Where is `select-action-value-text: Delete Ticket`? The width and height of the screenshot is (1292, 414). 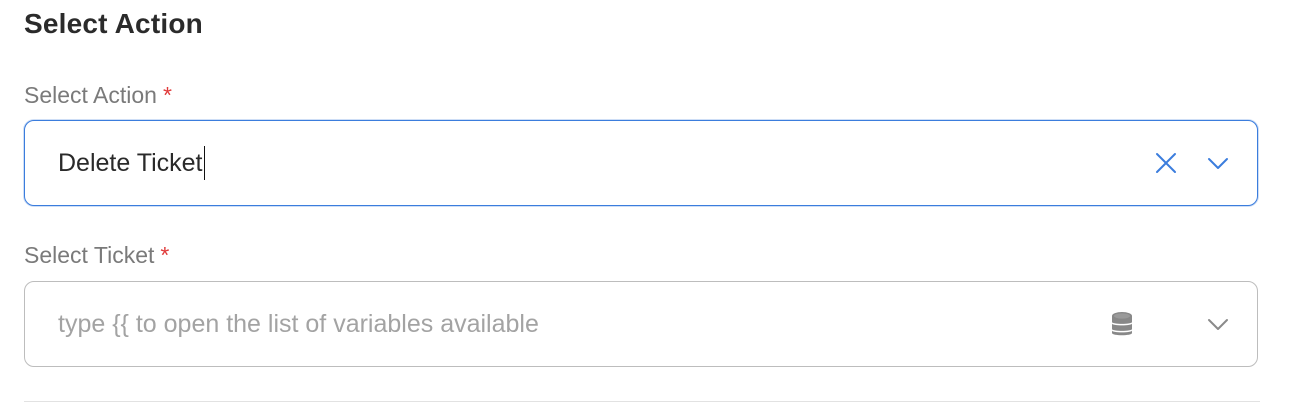
select-action-value-text: Delete Ticket is located at coordinates (130, 162).